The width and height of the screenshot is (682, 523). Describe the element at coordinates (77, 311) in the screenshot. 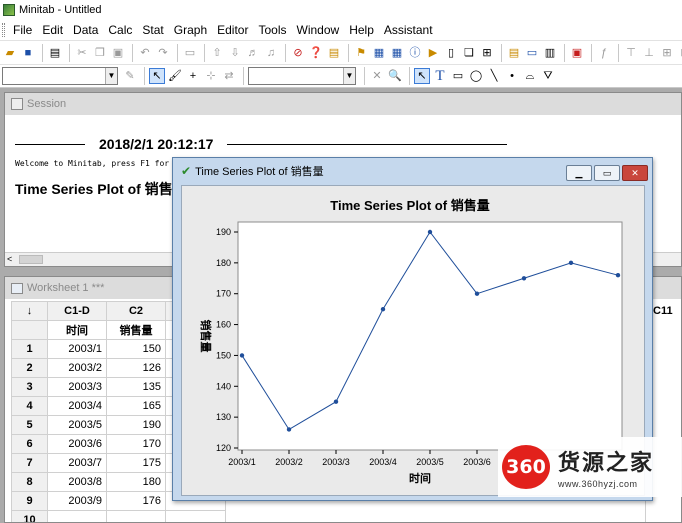

I see `column-id-c1: C1-D` at that location.